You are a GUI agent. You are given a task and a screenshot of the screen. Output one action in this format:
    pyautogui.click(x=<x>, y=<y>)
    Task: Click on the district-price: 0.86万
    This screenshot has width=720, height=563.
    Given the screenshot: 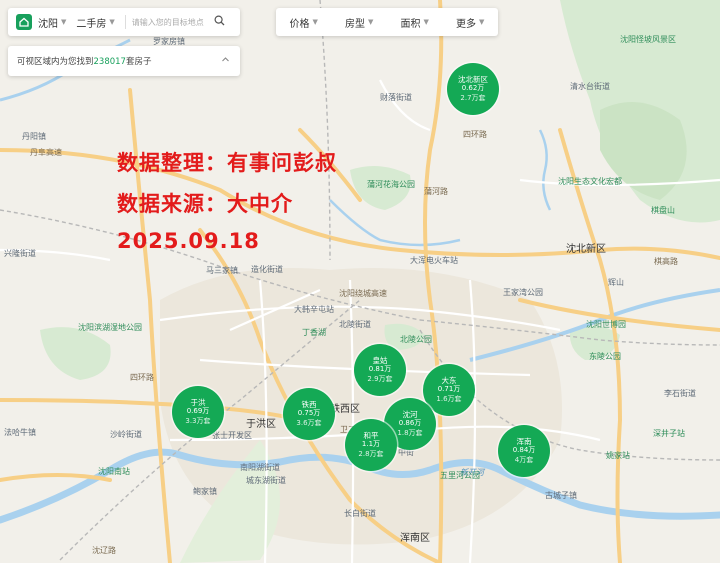 What is the action you would take?
    pyautogui.click(x=410, y=423)
    